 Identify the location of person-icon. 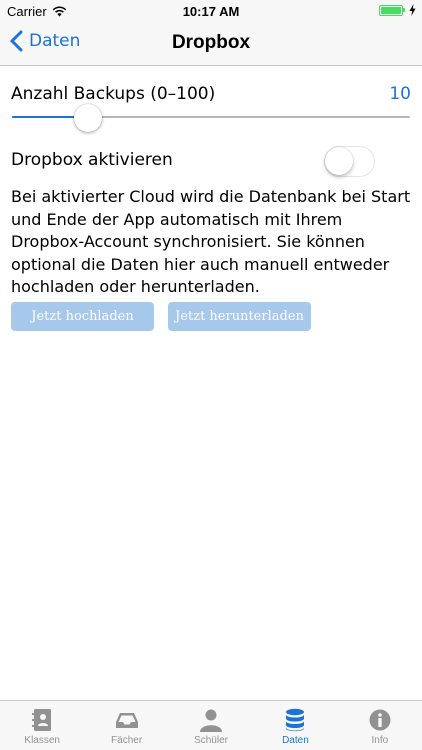
(211, 720).